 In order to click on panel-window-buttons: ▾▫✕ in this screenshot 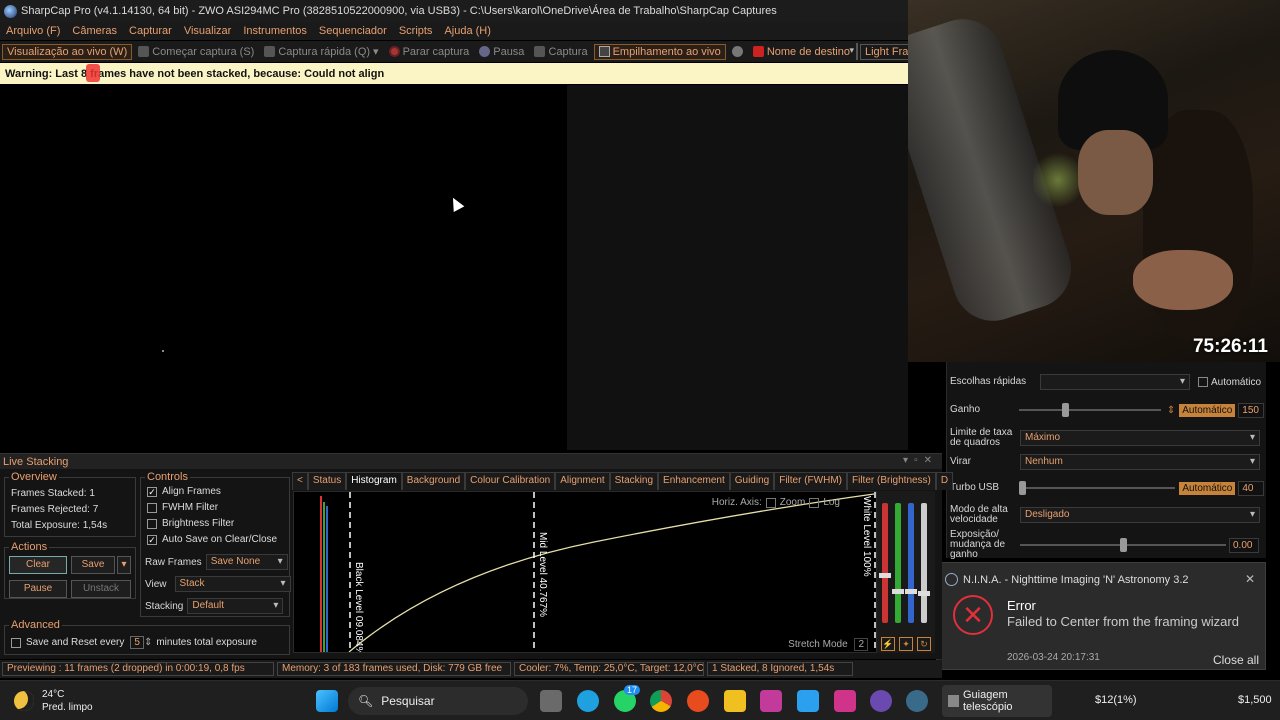, I will do `click(920, 460)`.